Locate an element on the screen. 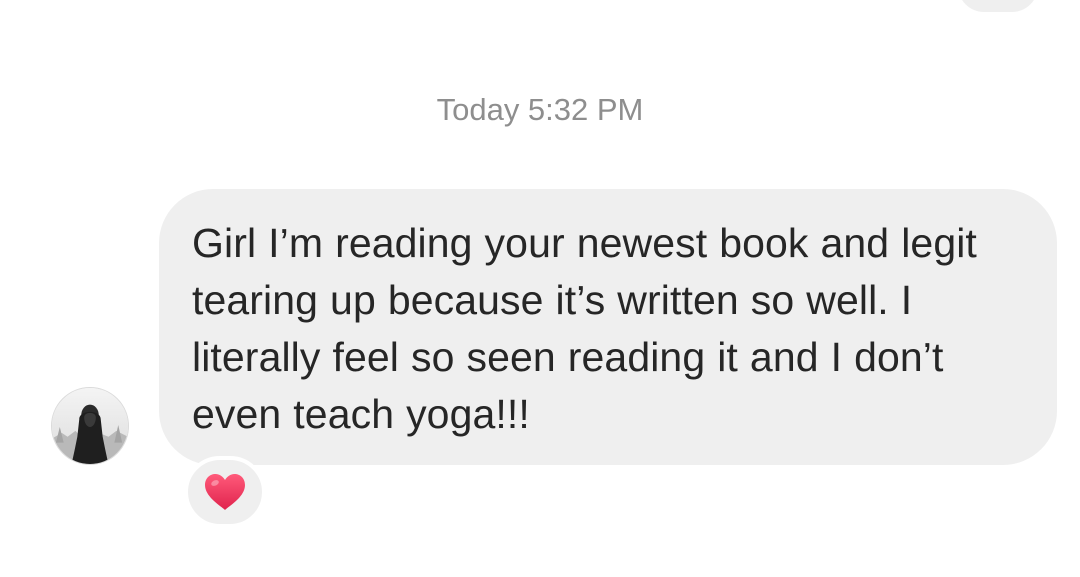 This screenshot has width=1080, height=577. previous-message-bubble is located at coordinates (998, 6).